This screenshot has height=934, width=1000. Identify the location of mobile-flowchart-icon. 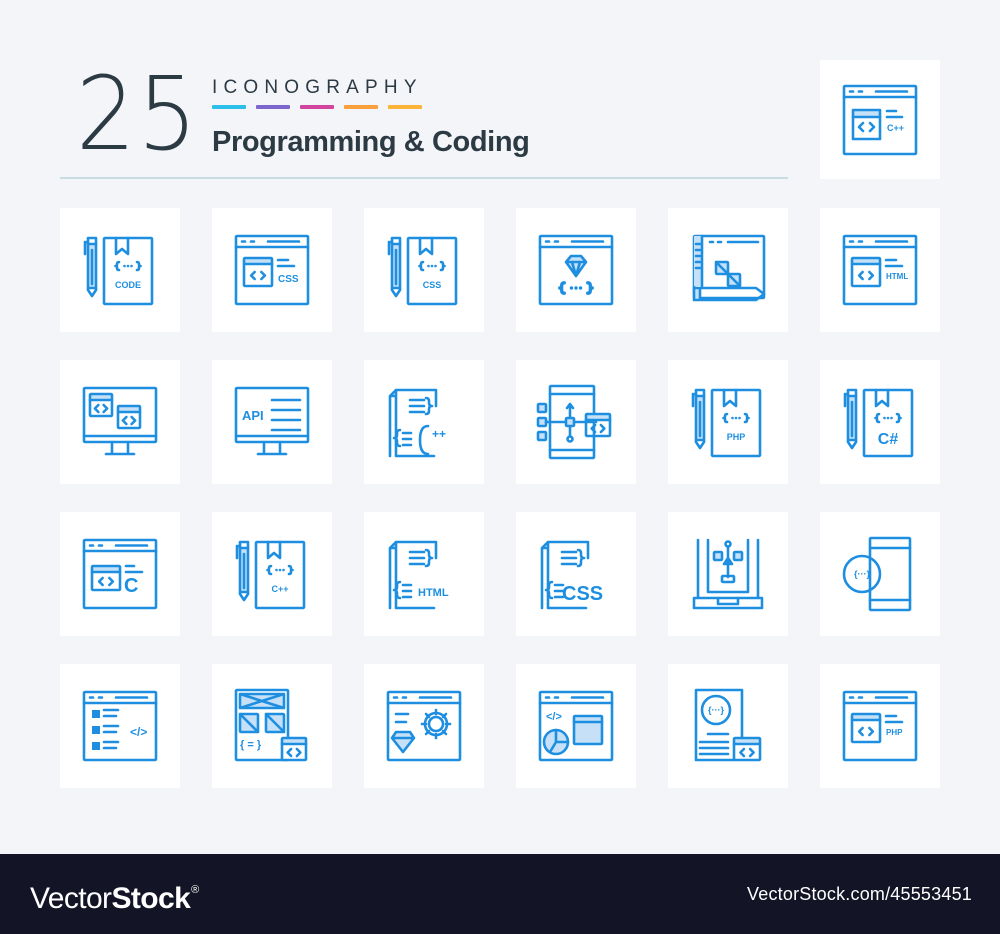
(574, 422).